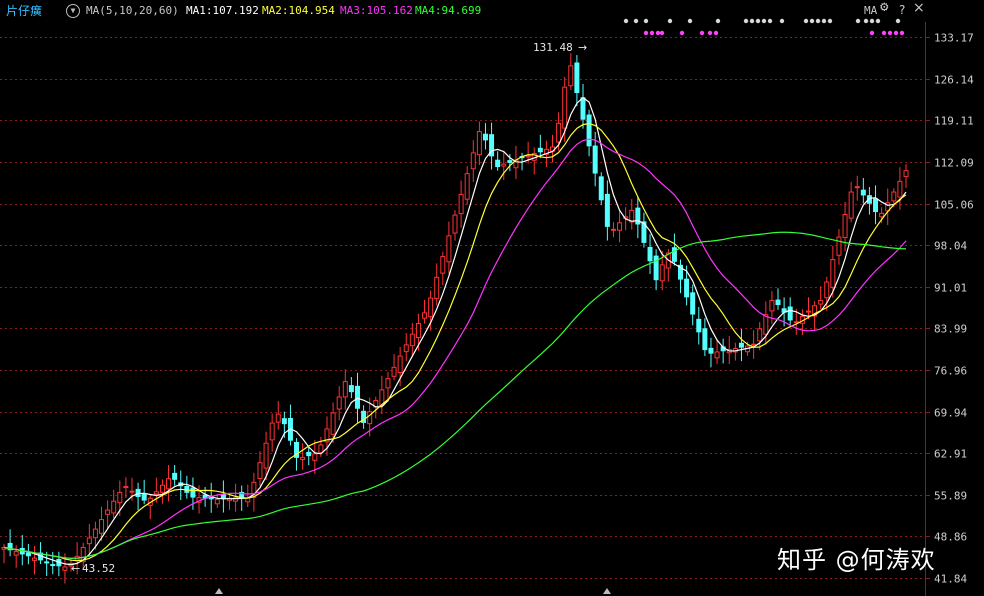  Describe the element at coordinates (954, 38) in the screenshot. I see `y-tick-label: 133.17` at that location.